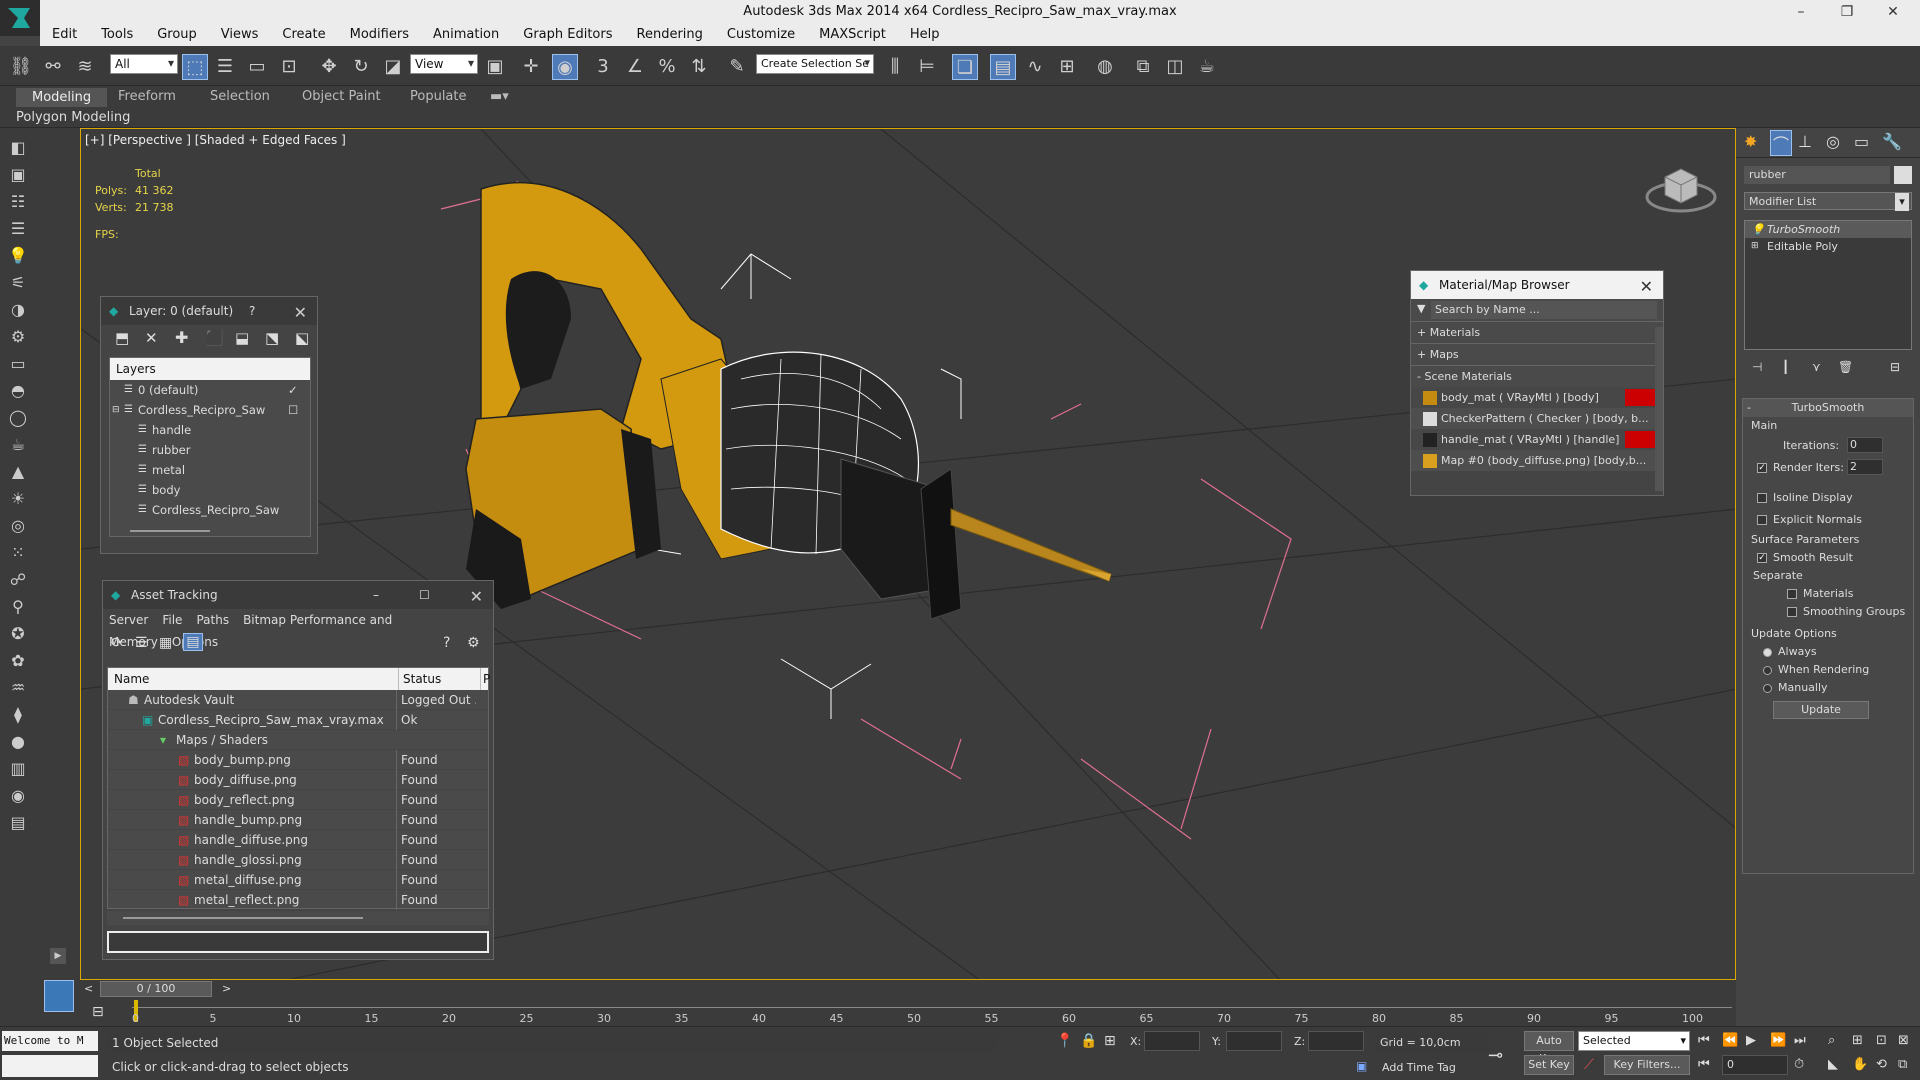 This screenshot has width=1920, height=1080. What do you see at coordinates (1207, 67) in the screenshot?
I see `render-production-icon: ☕` at bounding box center [1207, 67].